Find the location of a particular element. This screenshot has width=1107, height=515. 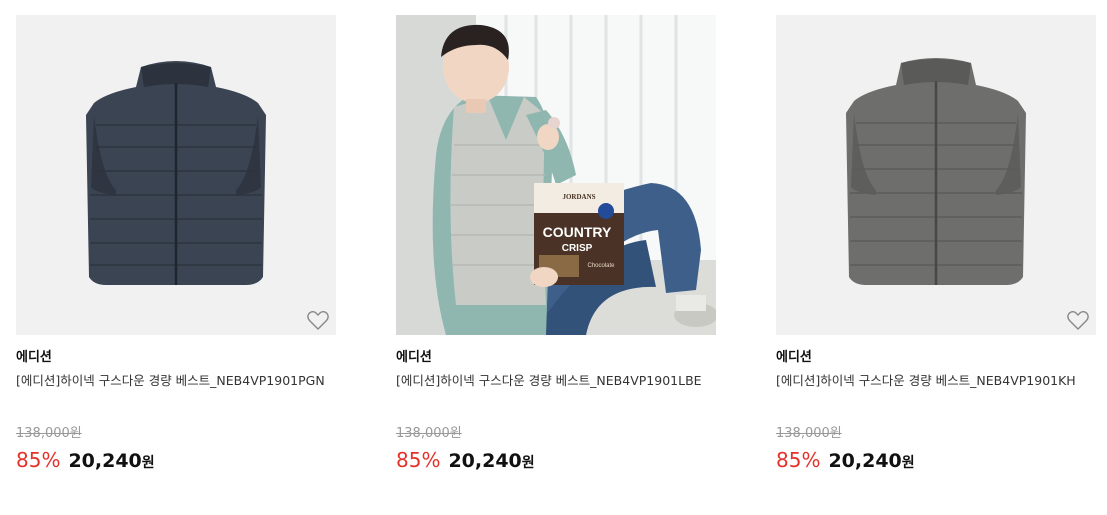

product-name: [에디션]하이넥 구스다운 경량 베스트_NEB4VP1901KH is located at coordinates (936, 381).